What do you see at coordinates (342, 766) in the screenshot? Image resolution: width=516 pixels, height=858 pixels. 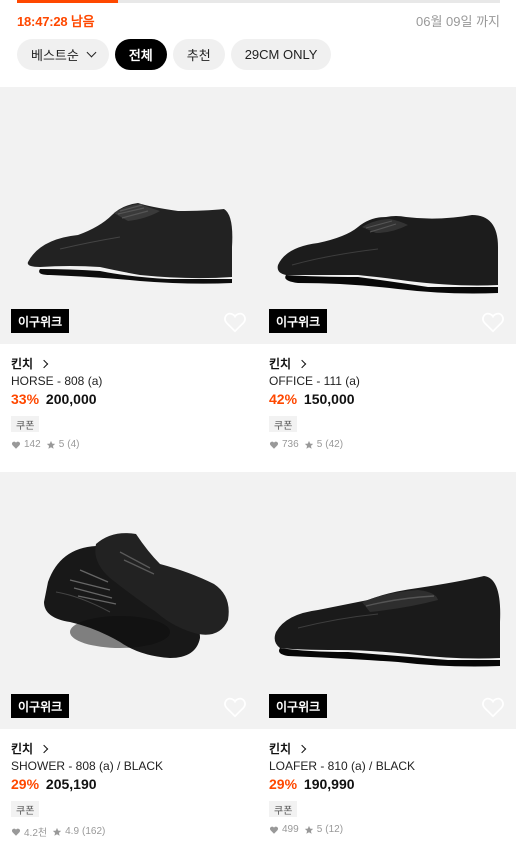 I see `product-name: LOAFER - 810 (a) / BLACK` at bounding box center [342, 766].